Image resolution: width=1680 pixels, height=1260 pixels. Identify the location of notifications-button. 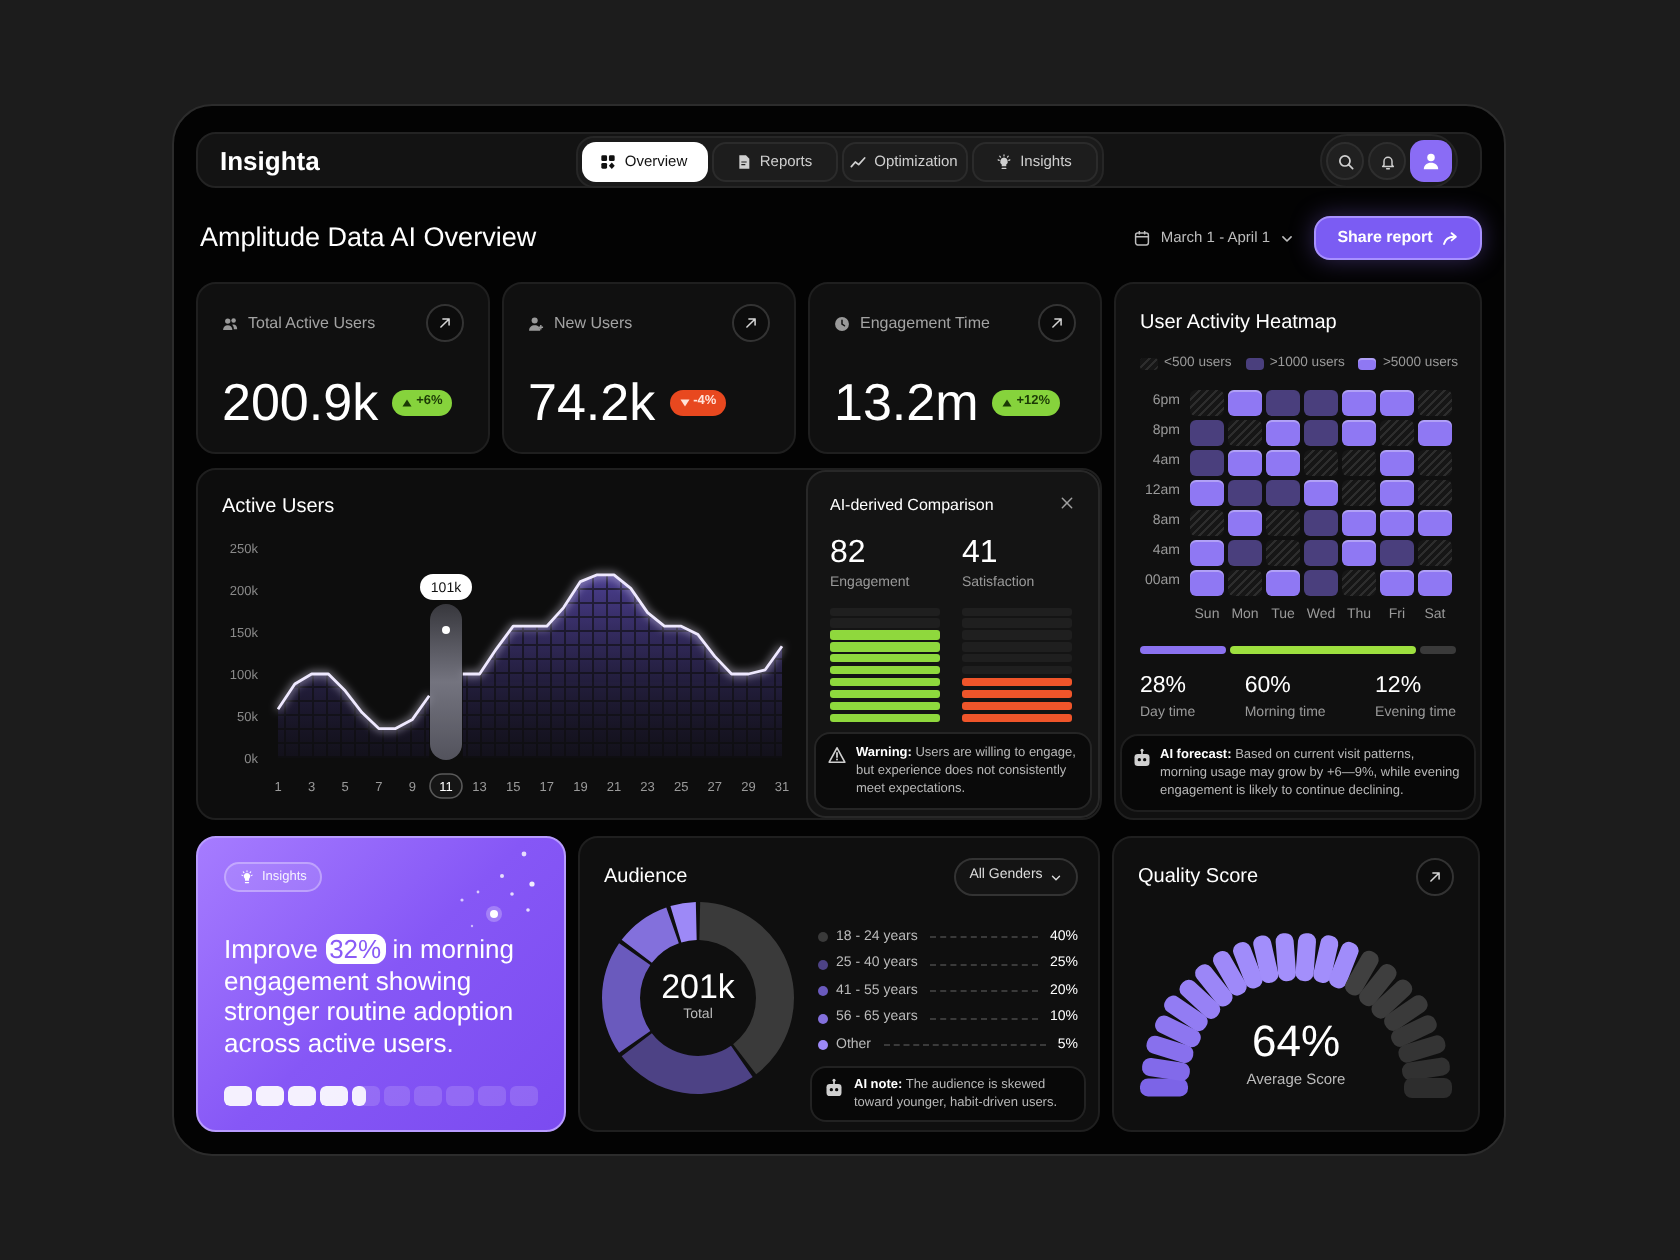
(1387, 161).